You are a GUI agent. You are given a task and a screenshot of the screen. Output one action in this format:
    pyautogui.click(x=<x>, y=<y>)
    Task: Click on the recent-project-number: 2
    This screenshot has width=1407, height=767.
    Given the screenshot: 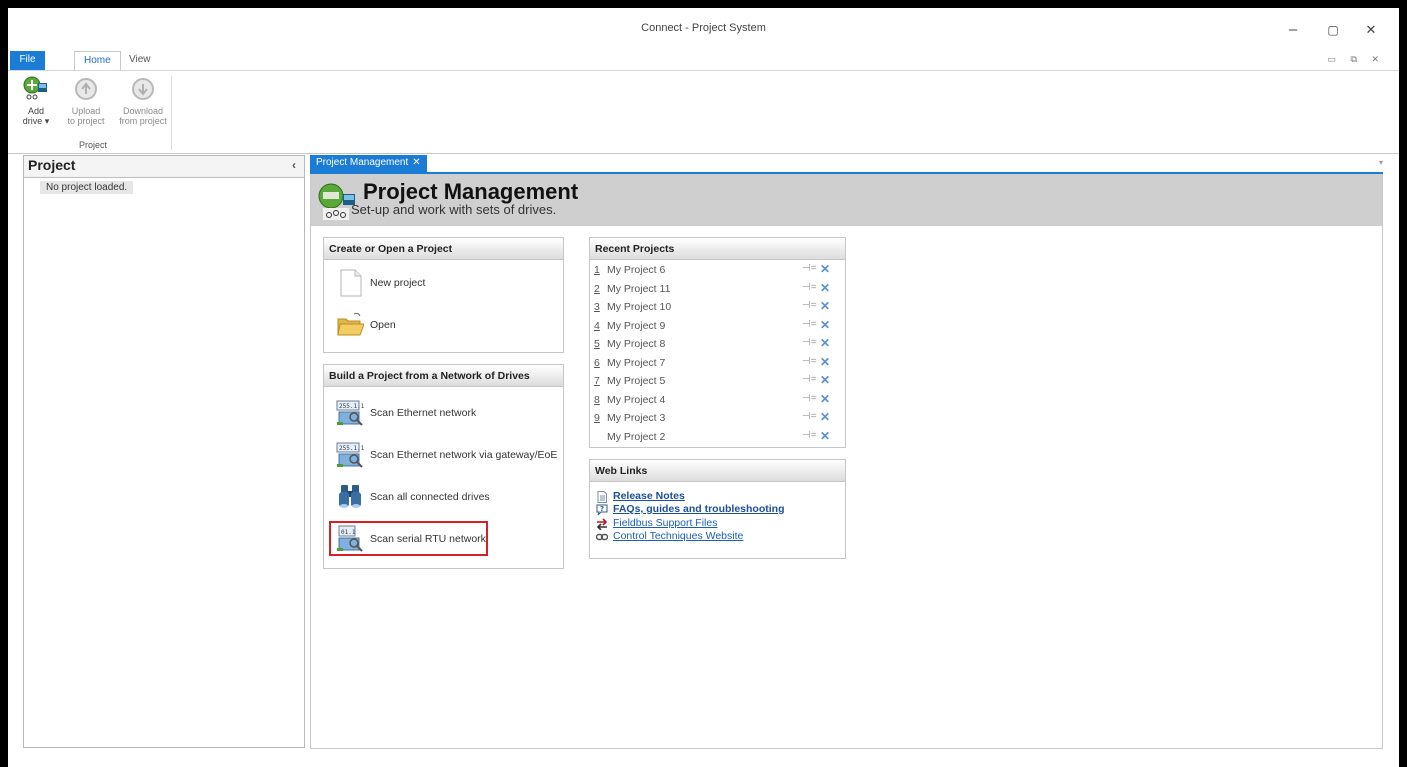 What is the action you would take?
    pyautogui.click(x=597, y=288)
    